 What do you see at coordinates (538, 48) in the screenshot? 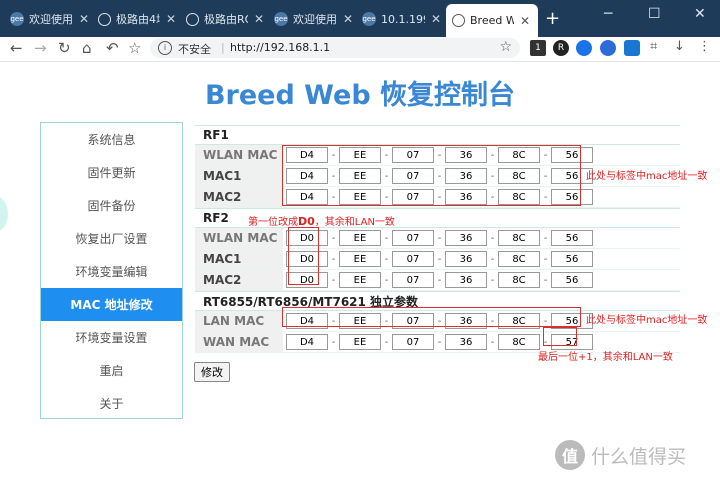
I see `extension-badge-icon: 1` at bounding box center [538, 48].